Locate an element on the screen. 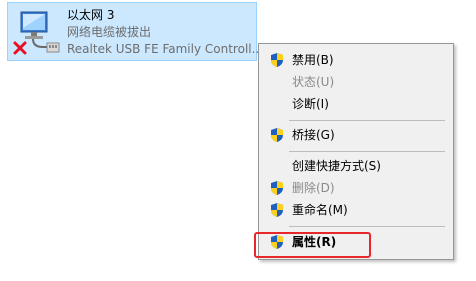  menu-item-rename: 重命名(M) is located at coordinates (356, 210).